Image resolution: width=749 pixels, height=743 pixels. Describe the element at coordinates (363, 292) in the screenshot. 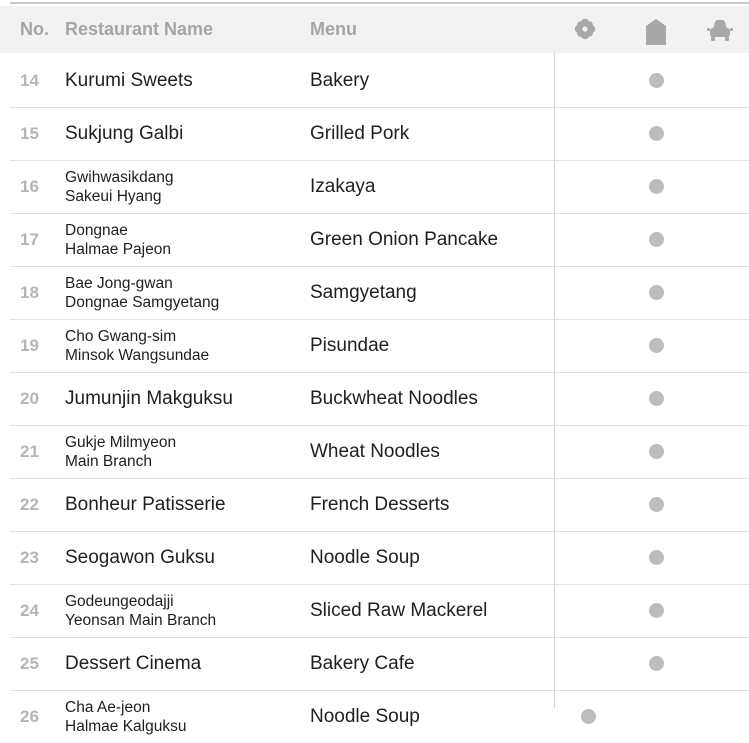

I see `menu-item: Samgyetang` at that location.